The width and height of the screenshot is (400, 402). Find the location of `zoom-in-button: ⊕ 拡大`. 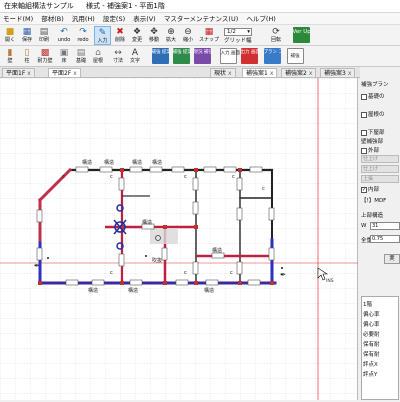

zoom-in-button: ⊕ 拡大 is located at coordinates (171, 35).